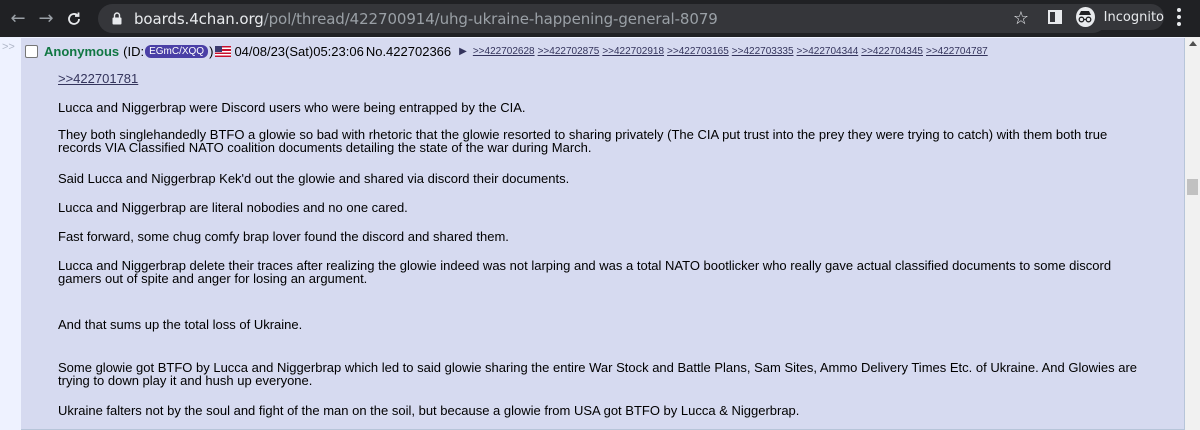  What do you see at coordinates (82, 51) in the screenshot?
I see `poster-name: Anonymous` at bounding box center [82, 51].